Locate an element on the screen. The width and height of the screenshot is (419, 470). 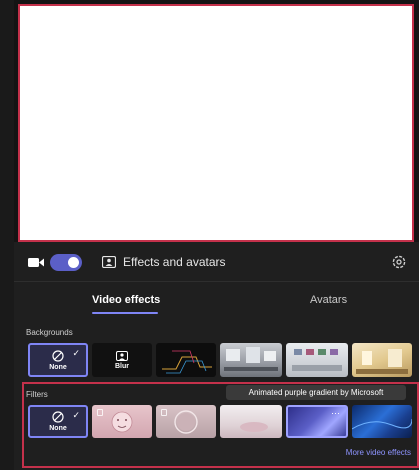
filter-none-label: None is located at coordinates (58, 428).